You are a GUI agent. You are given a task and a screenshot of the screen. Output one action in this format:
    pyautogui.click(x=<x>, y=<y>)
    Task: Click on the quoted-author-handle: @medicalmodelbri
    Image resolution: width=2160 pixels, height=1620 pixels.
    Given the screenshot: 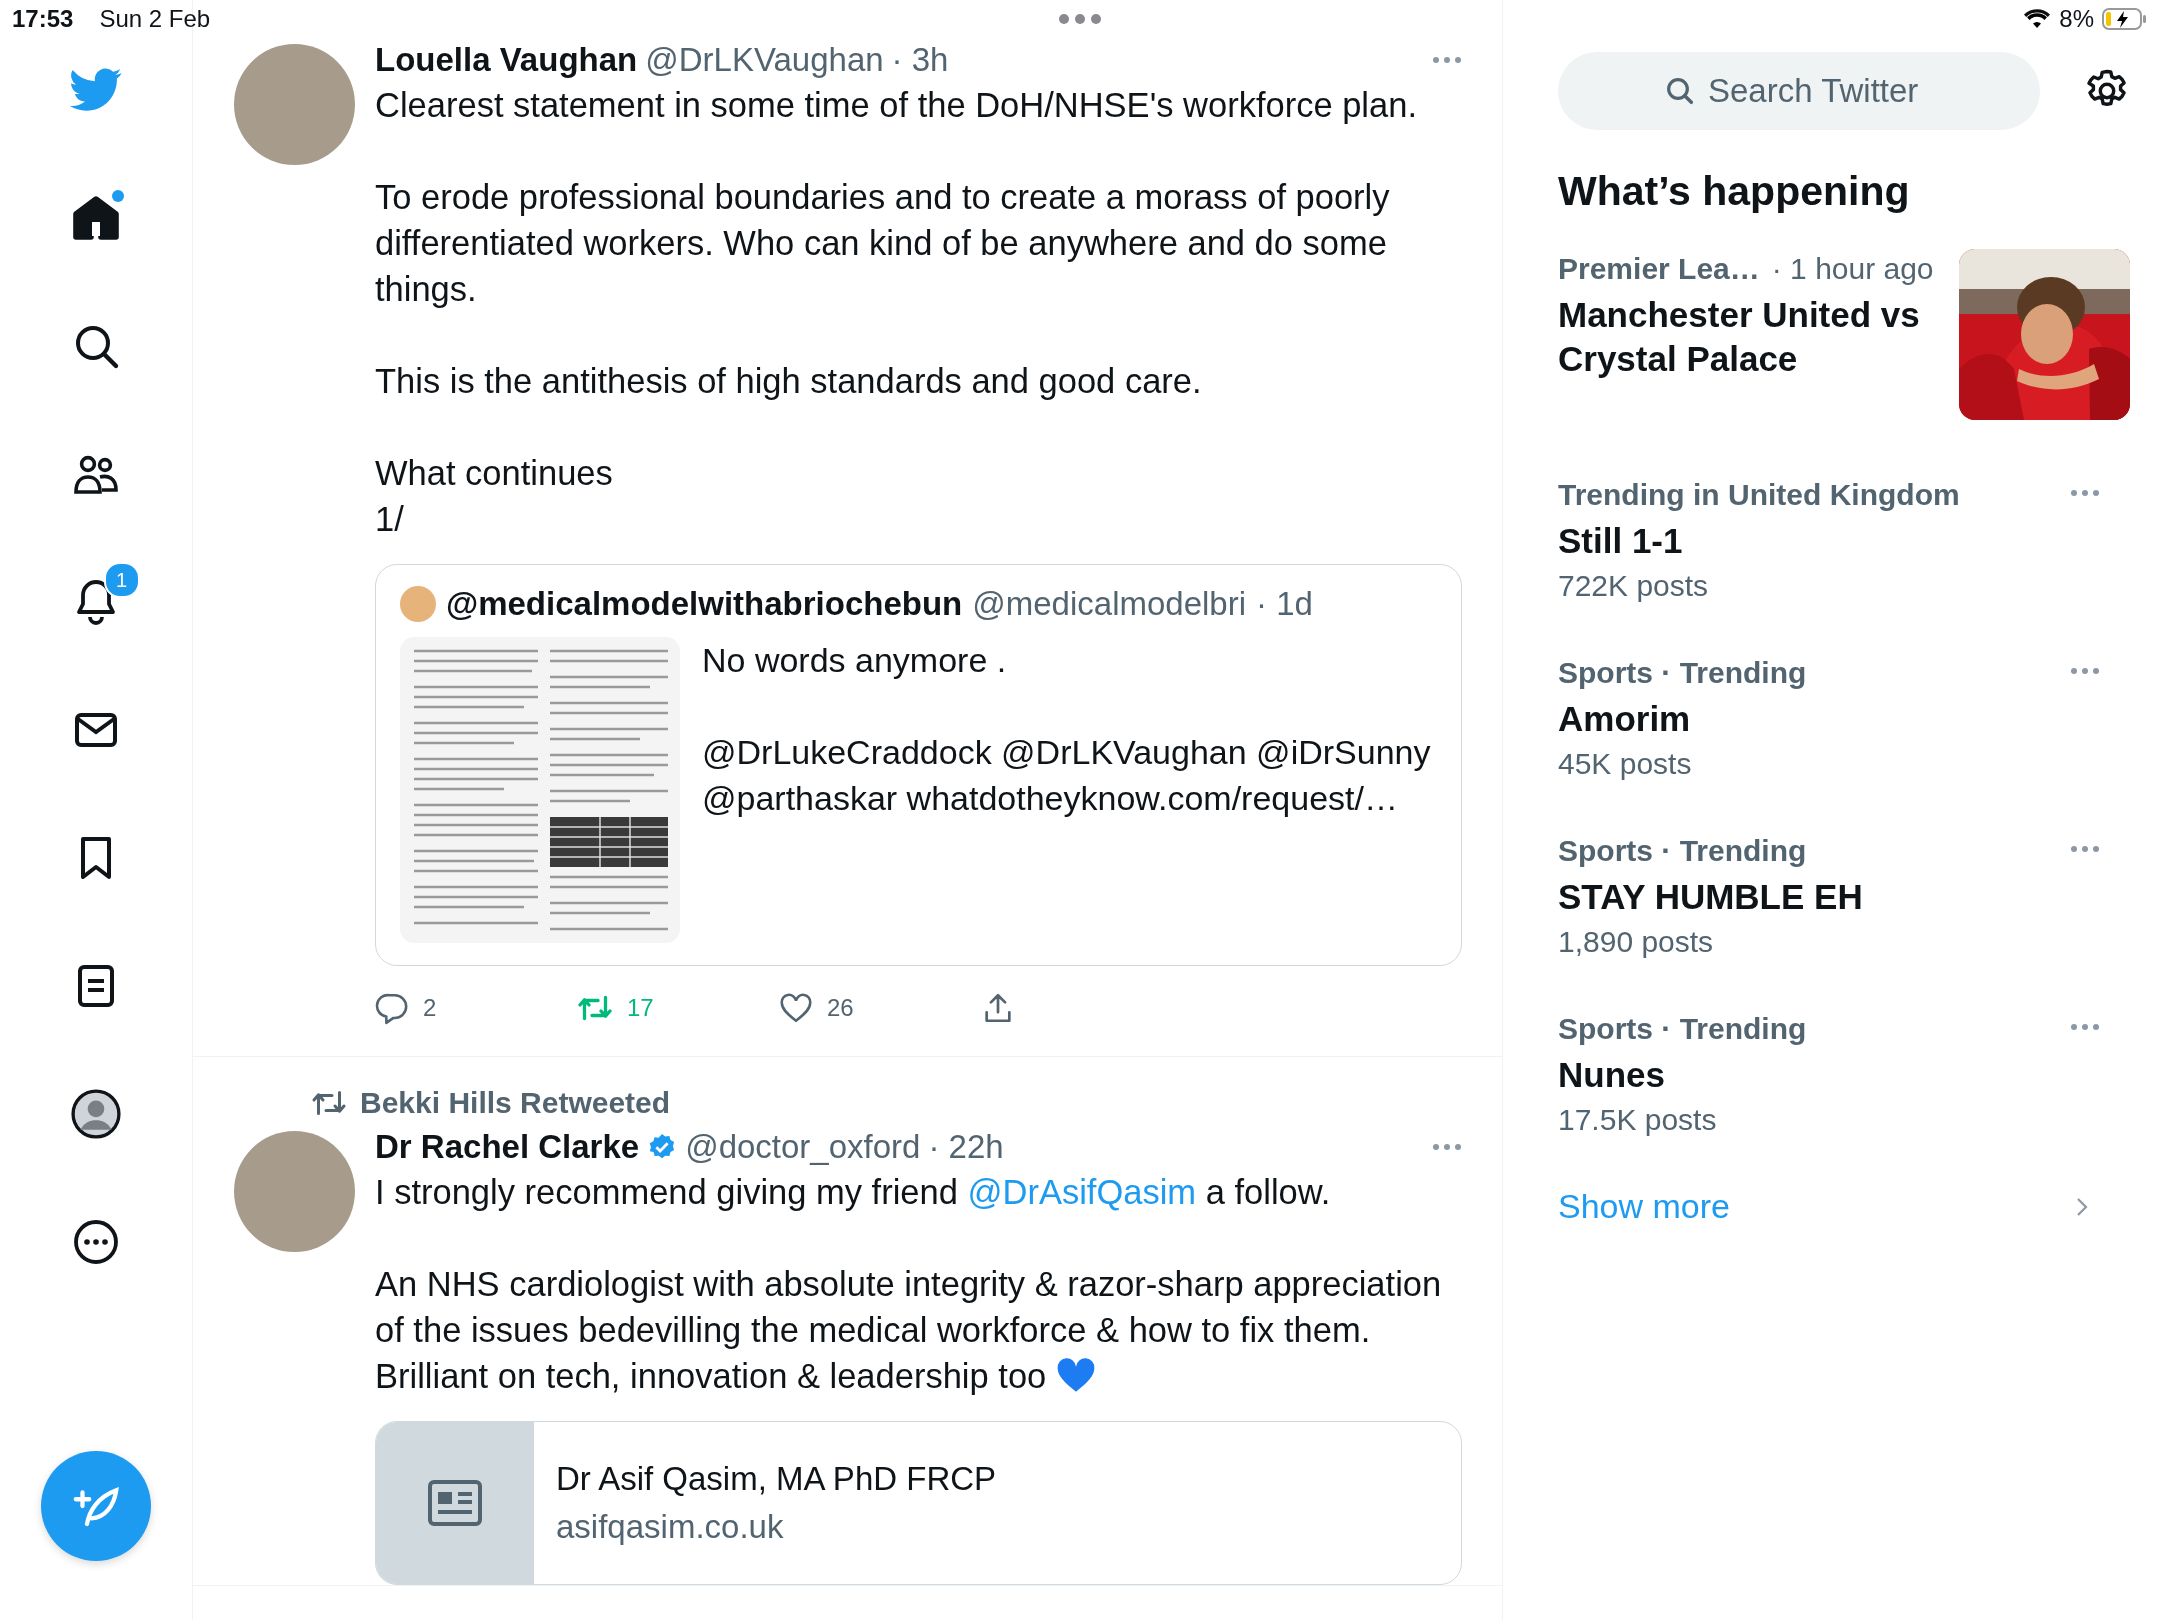 What is the action you would take?
    pyautogui.click(x=1109, y=604)
    